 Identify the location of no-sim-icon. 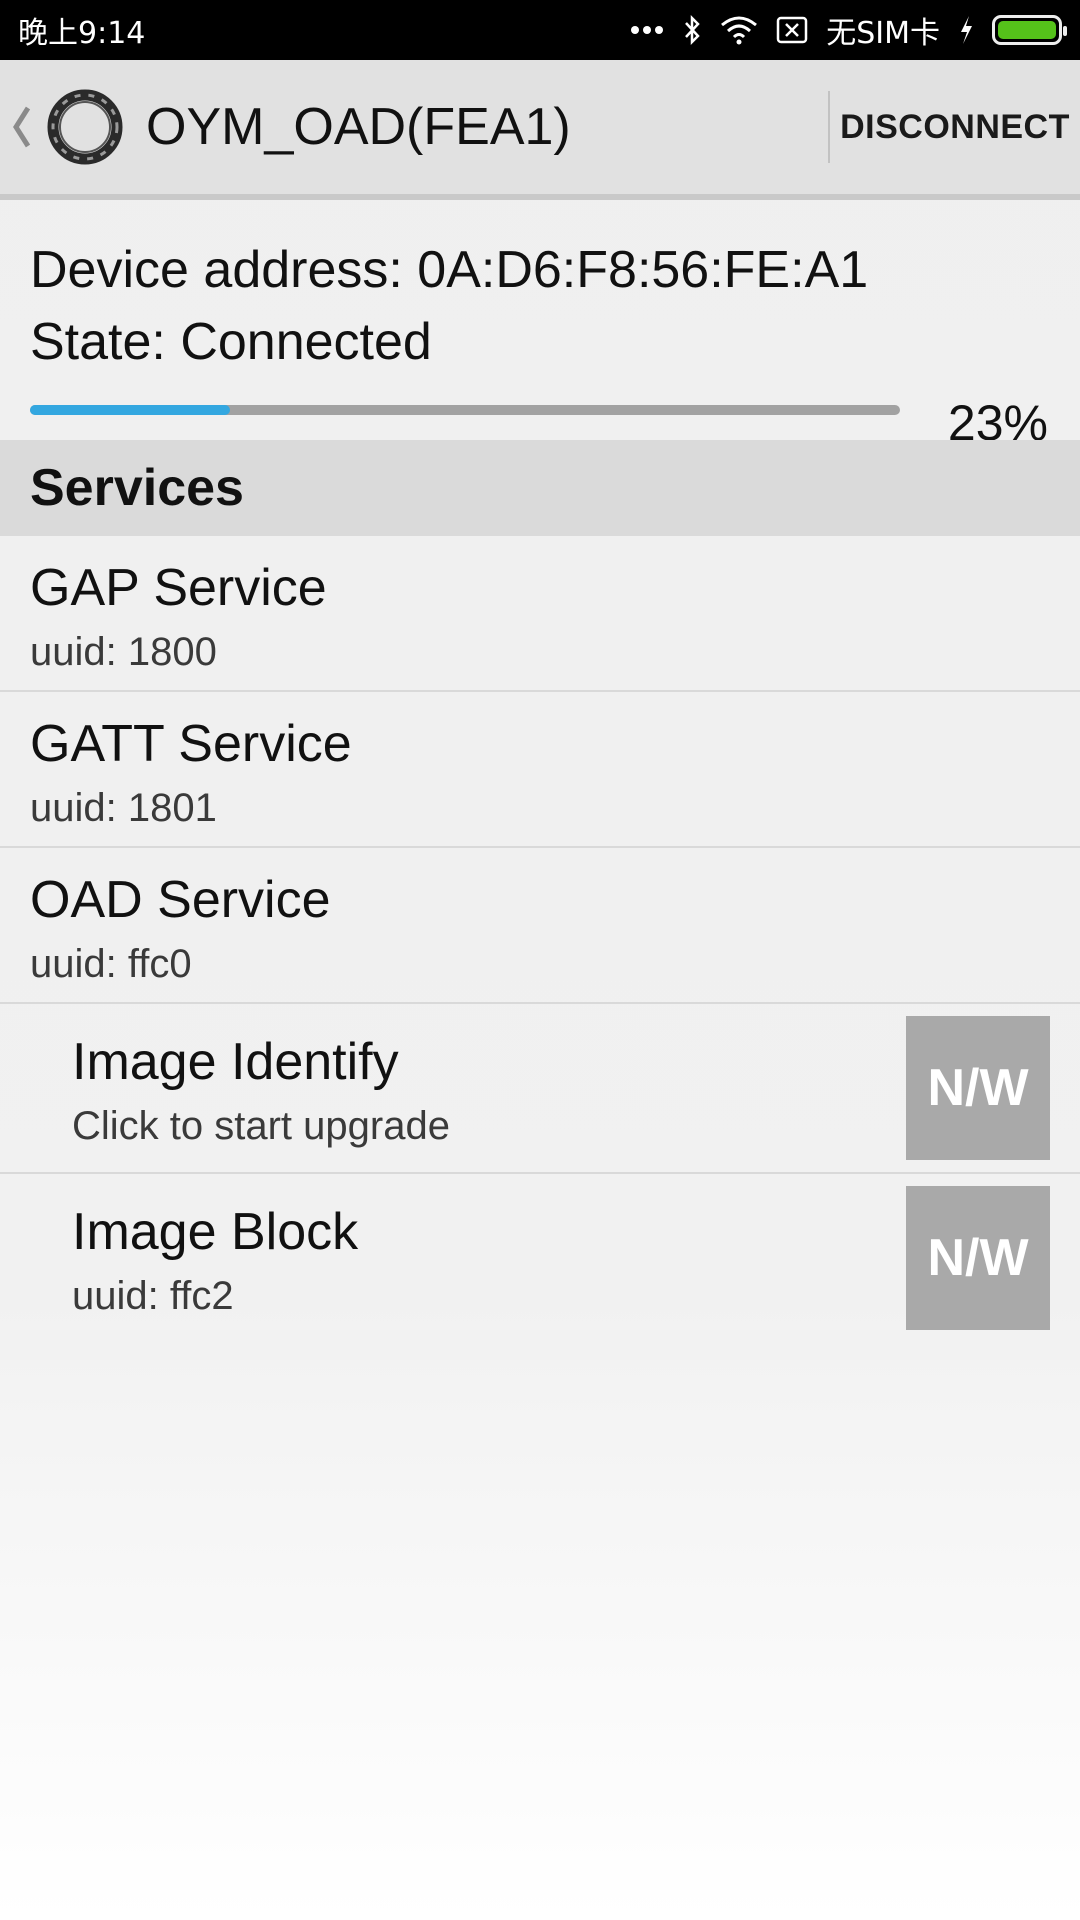
(792, 30).